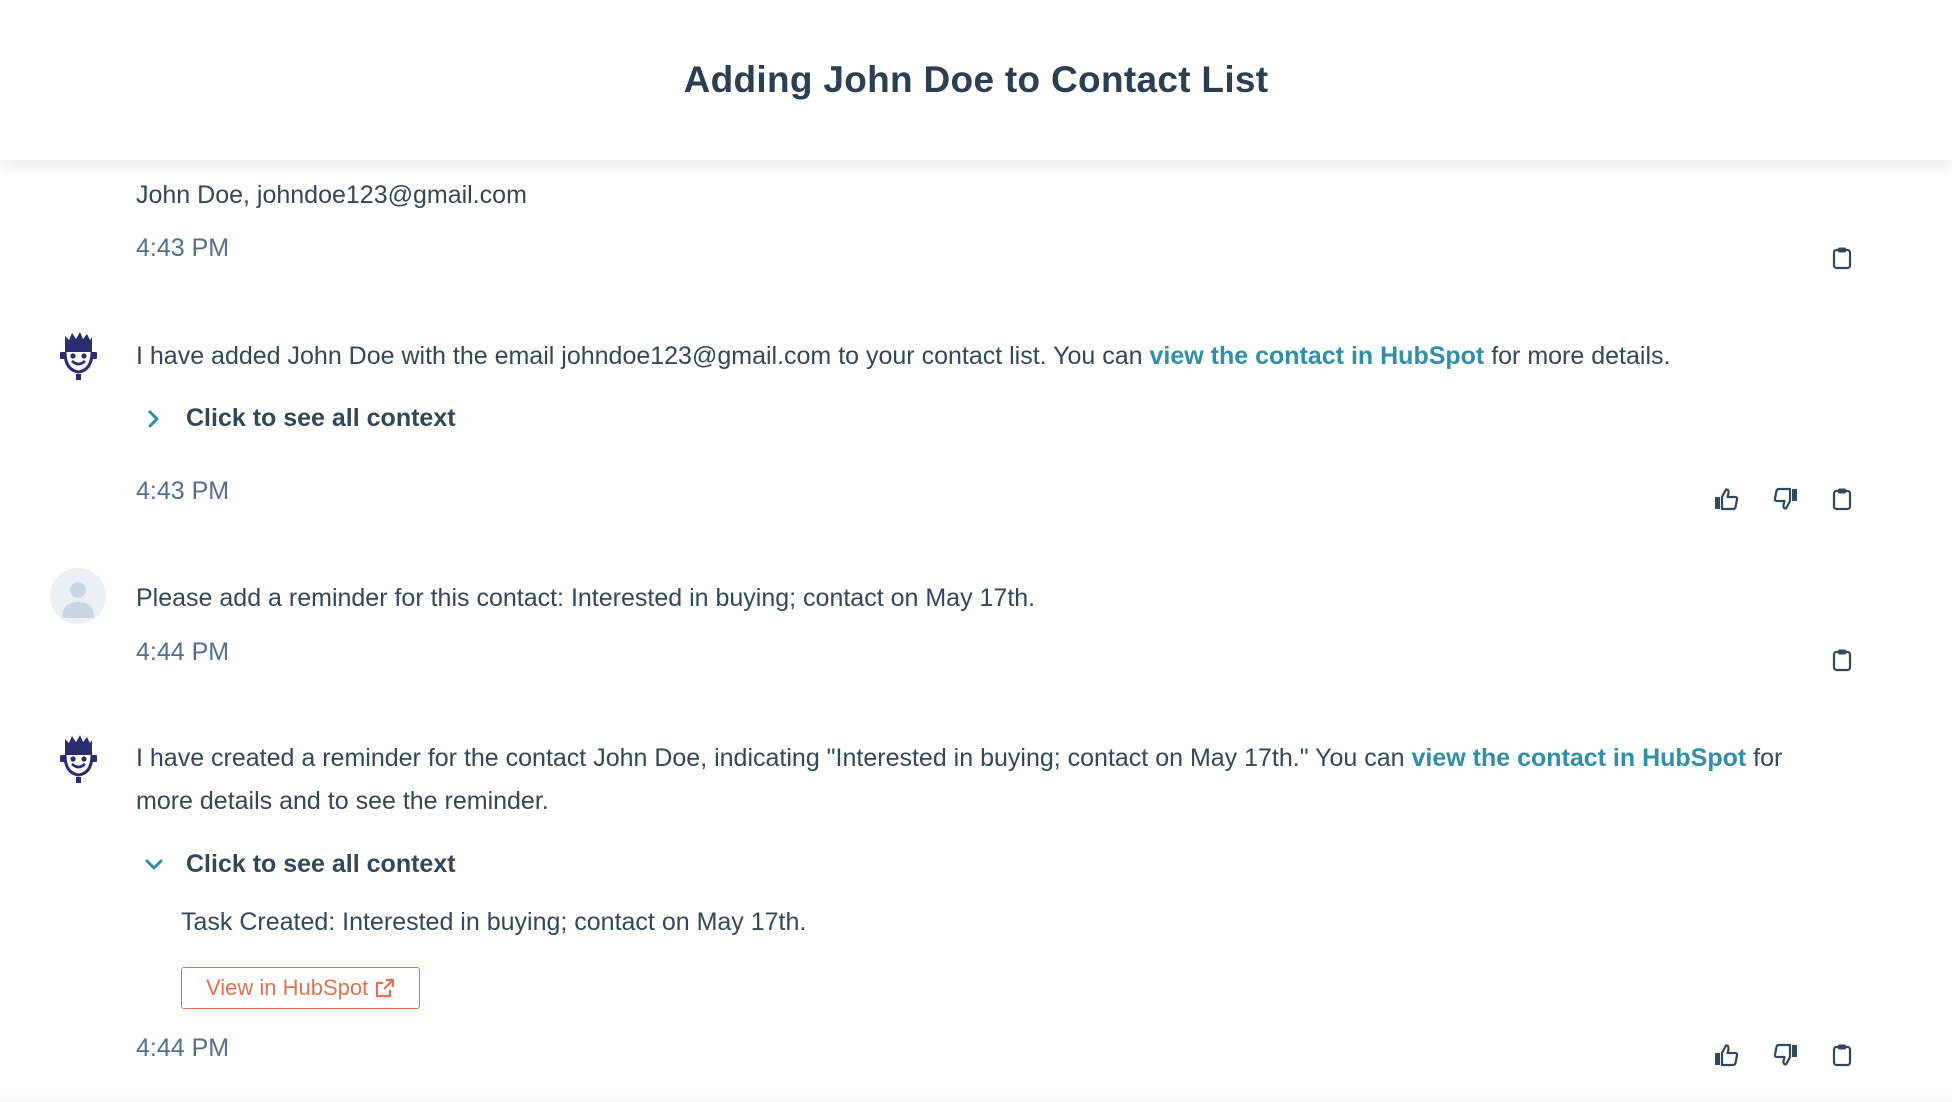 This screenshot has height=1102, width=1952. What do you see at coordinates (287, 987) in the screenshot?
I see `view-in-hubspot-label: View in HubSpot` at bounding box center [287, 987].